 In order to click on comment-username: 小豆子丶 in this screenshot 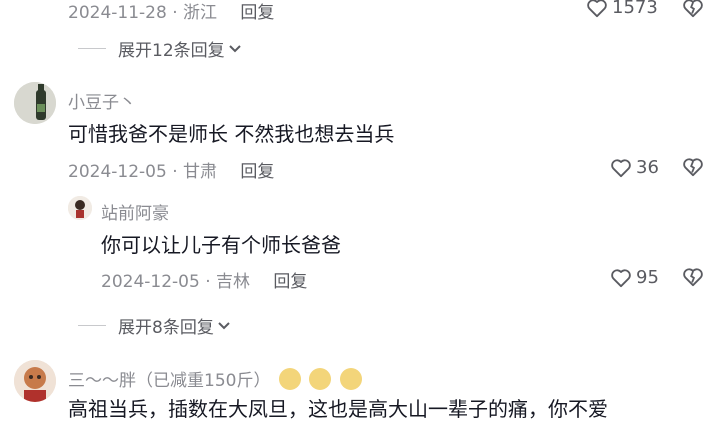, I will do `click(102, 100)`.